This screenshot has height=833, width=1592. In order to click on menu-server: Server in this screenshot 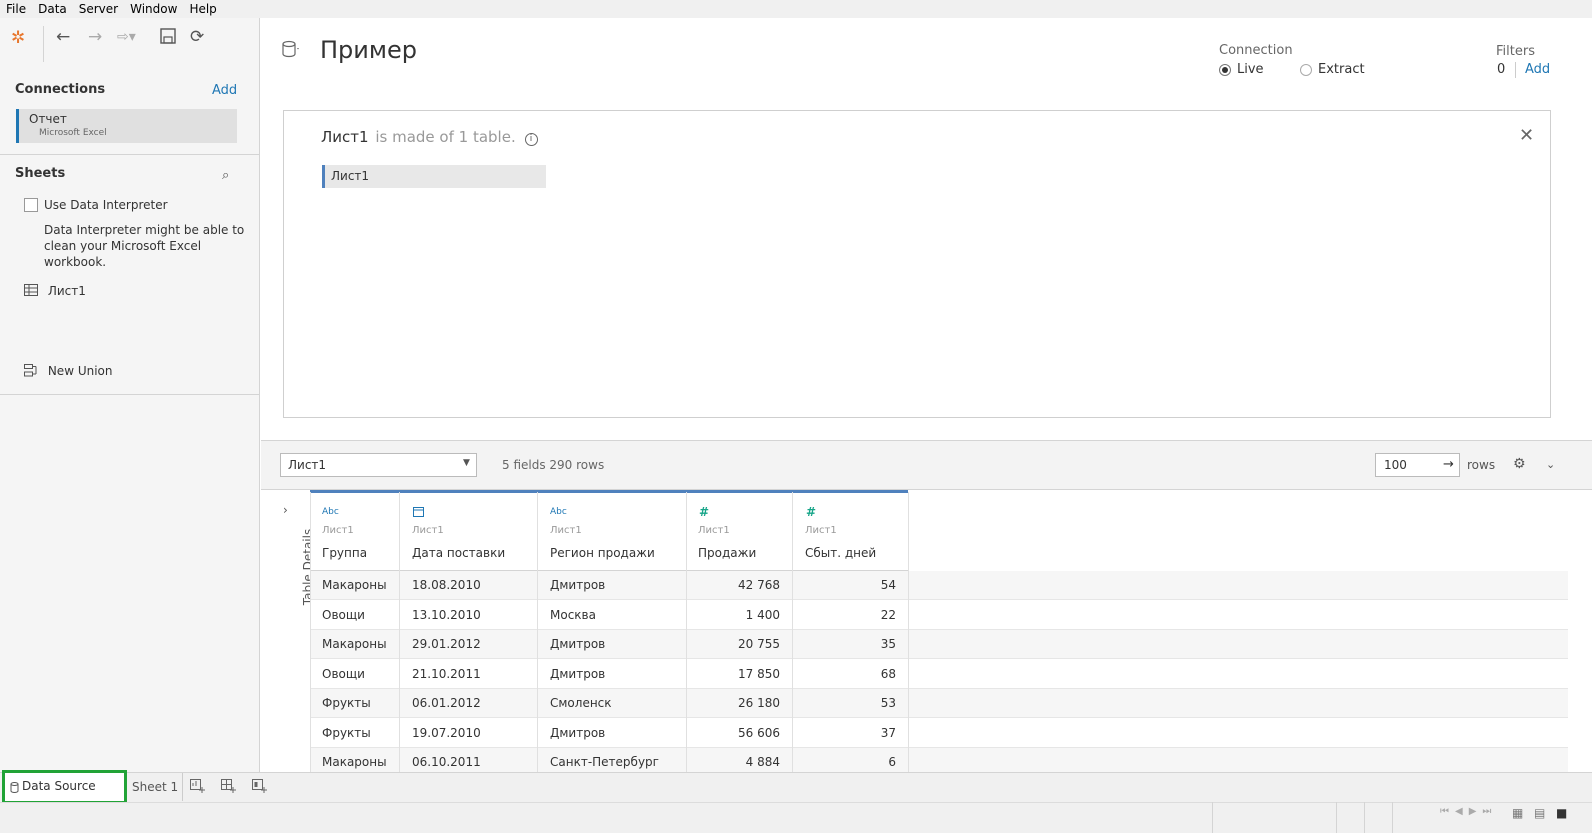, I will do `click(98, 9)`.